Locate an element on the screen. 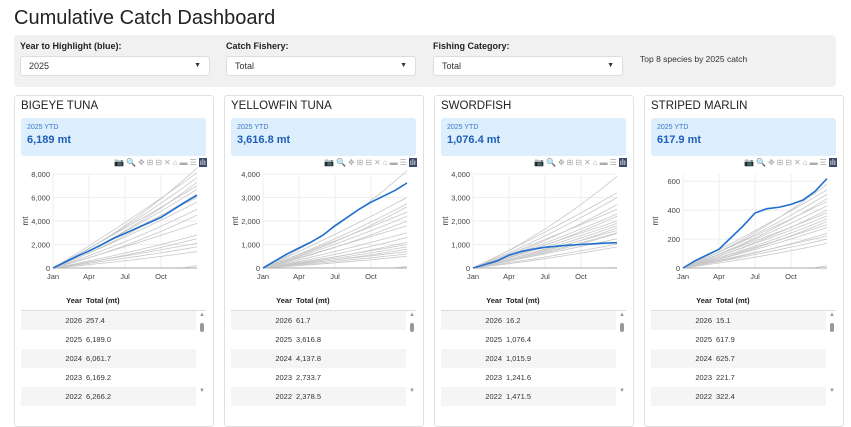 The width and height of the screenshot is (851, 427). year-cell: 2024 is located at coordinates (681, 358).